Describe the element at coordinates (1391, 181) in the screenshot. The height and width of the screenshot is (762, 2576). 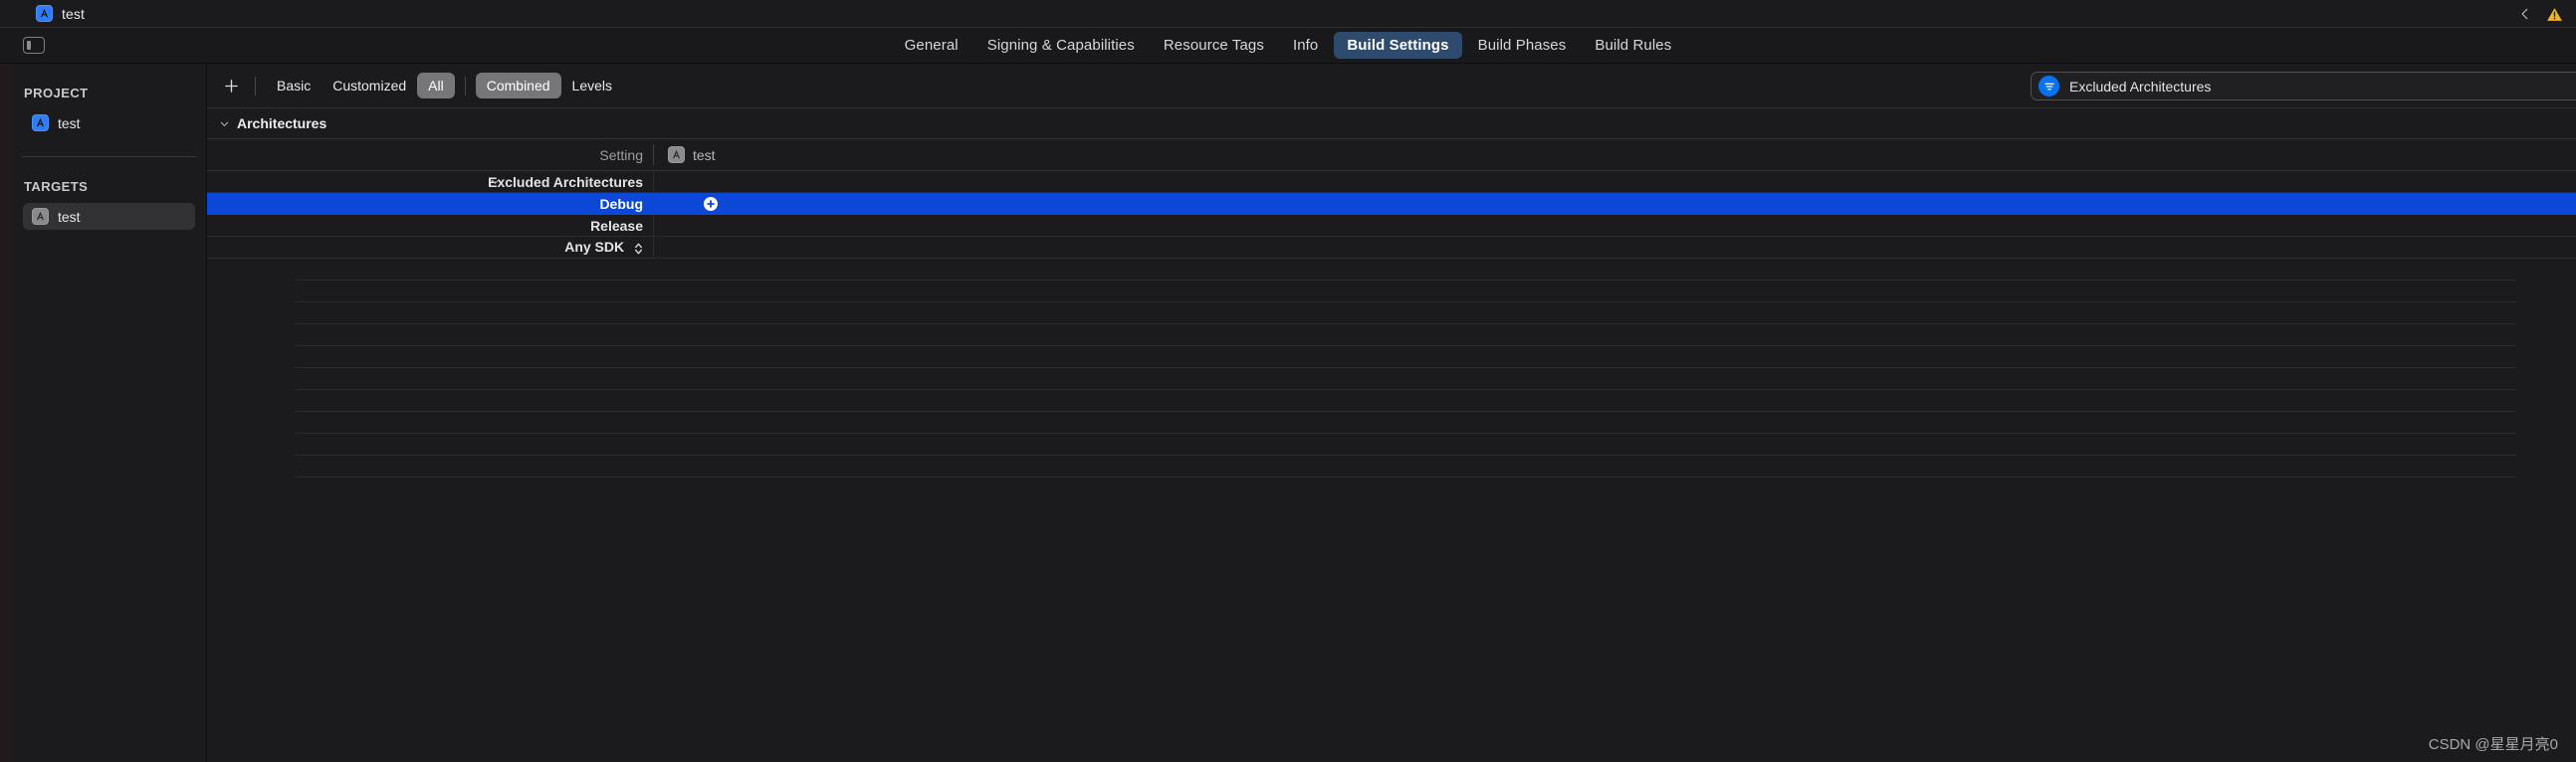
I see `table-row-excluded-architectures: Excluded Architectures` at that location.